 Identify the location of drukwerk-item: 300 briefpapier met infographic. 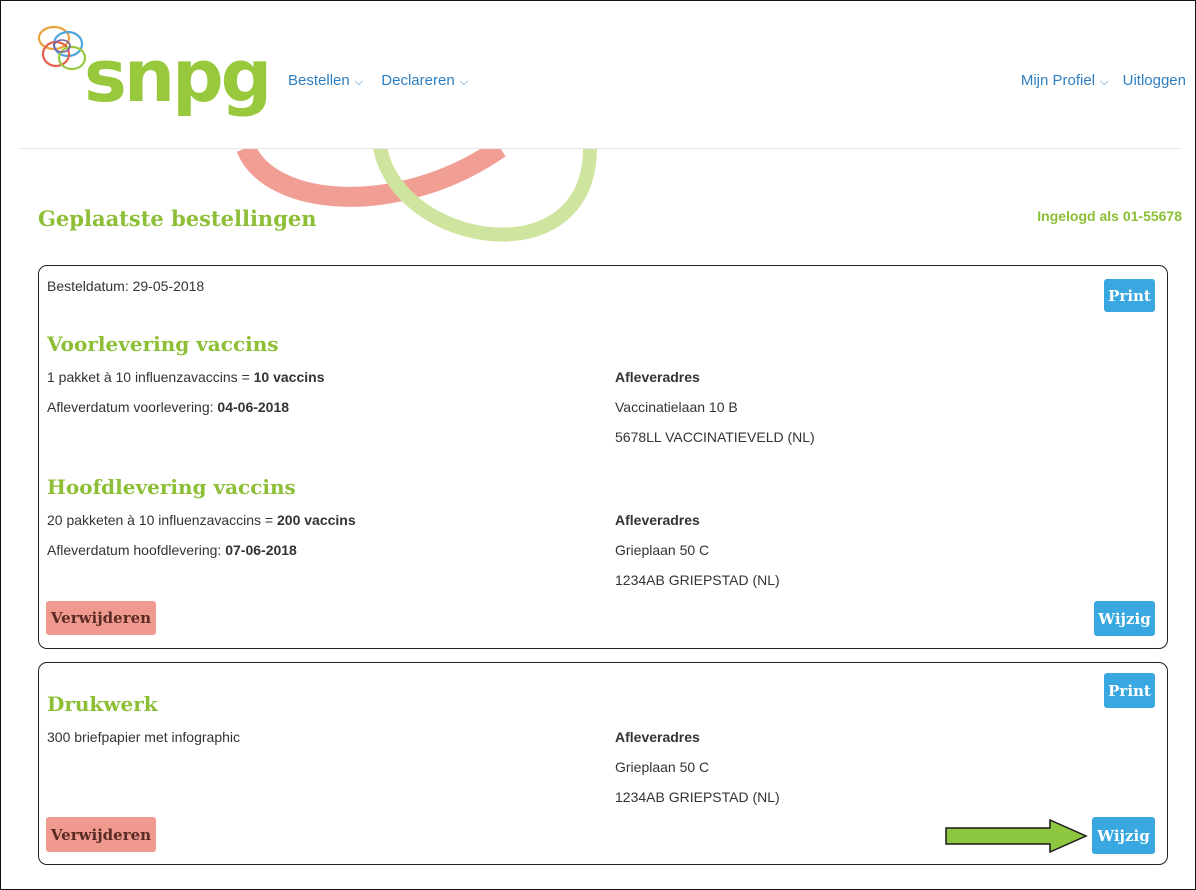
(144, 737).